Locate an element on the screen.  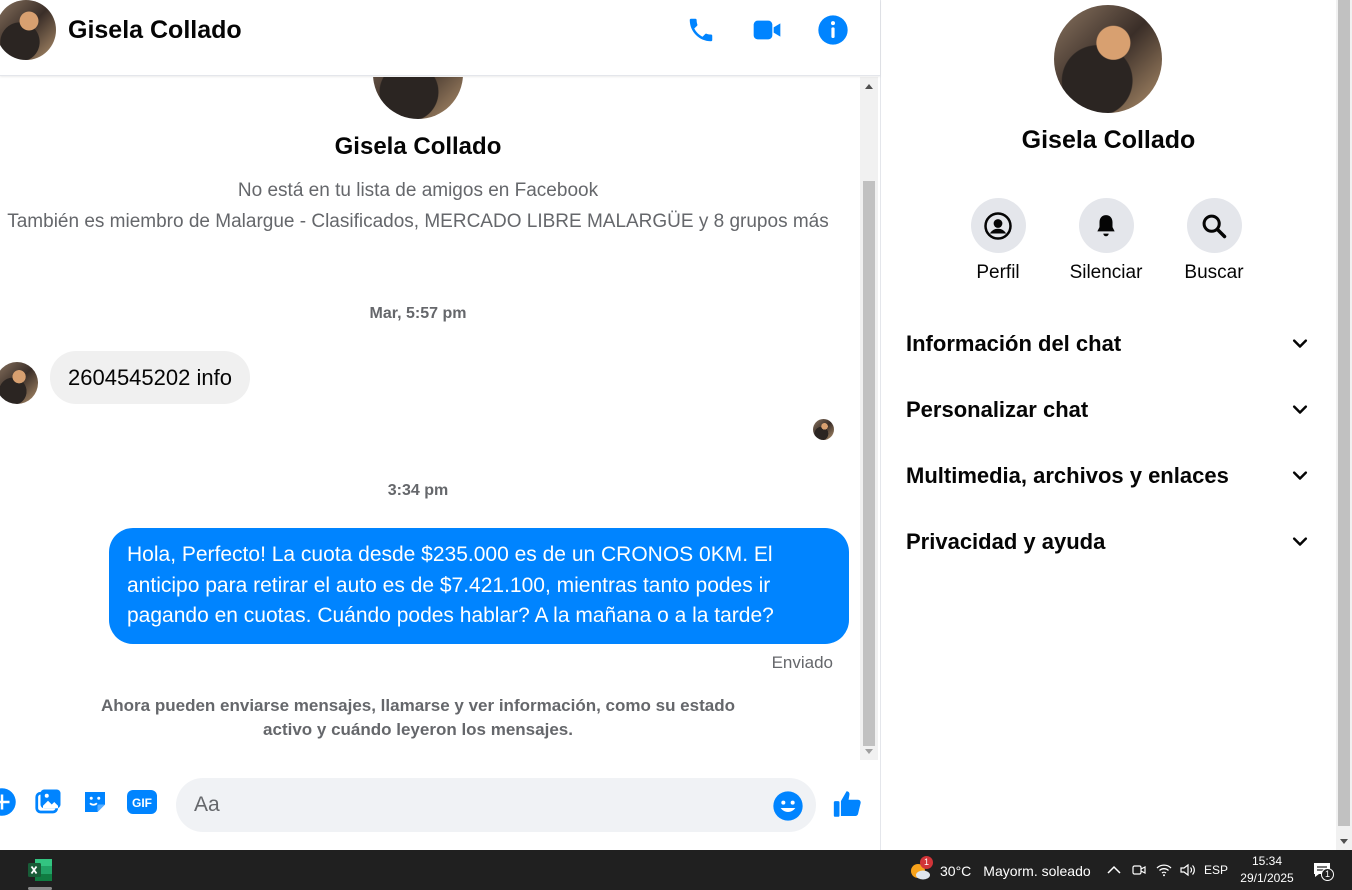
composer: GIF is located at coordinates (440, 805).